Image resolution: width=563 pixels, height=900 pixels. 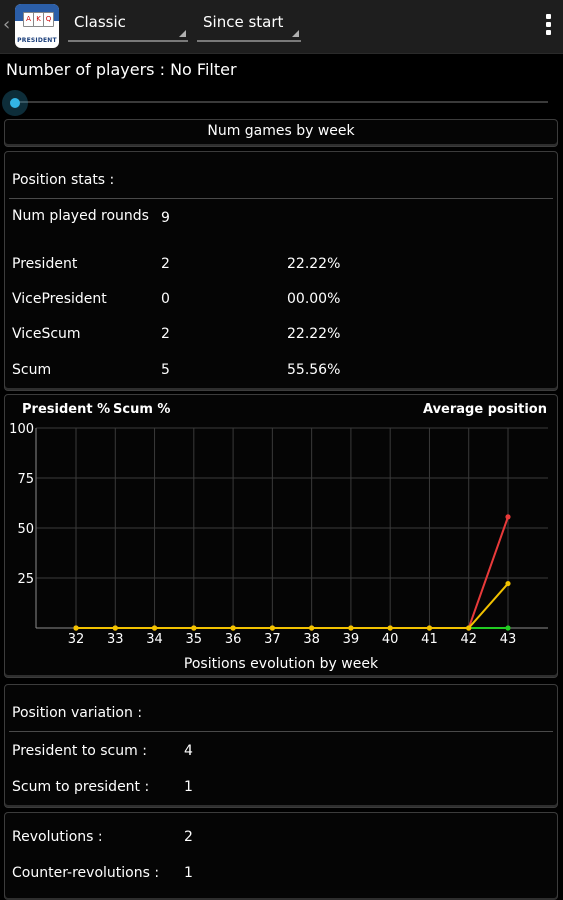 What do you see at coordinates (63, 180) in the screenshot?
I see `position-stats-title: Position stats :` at bounding box center [63, 180].